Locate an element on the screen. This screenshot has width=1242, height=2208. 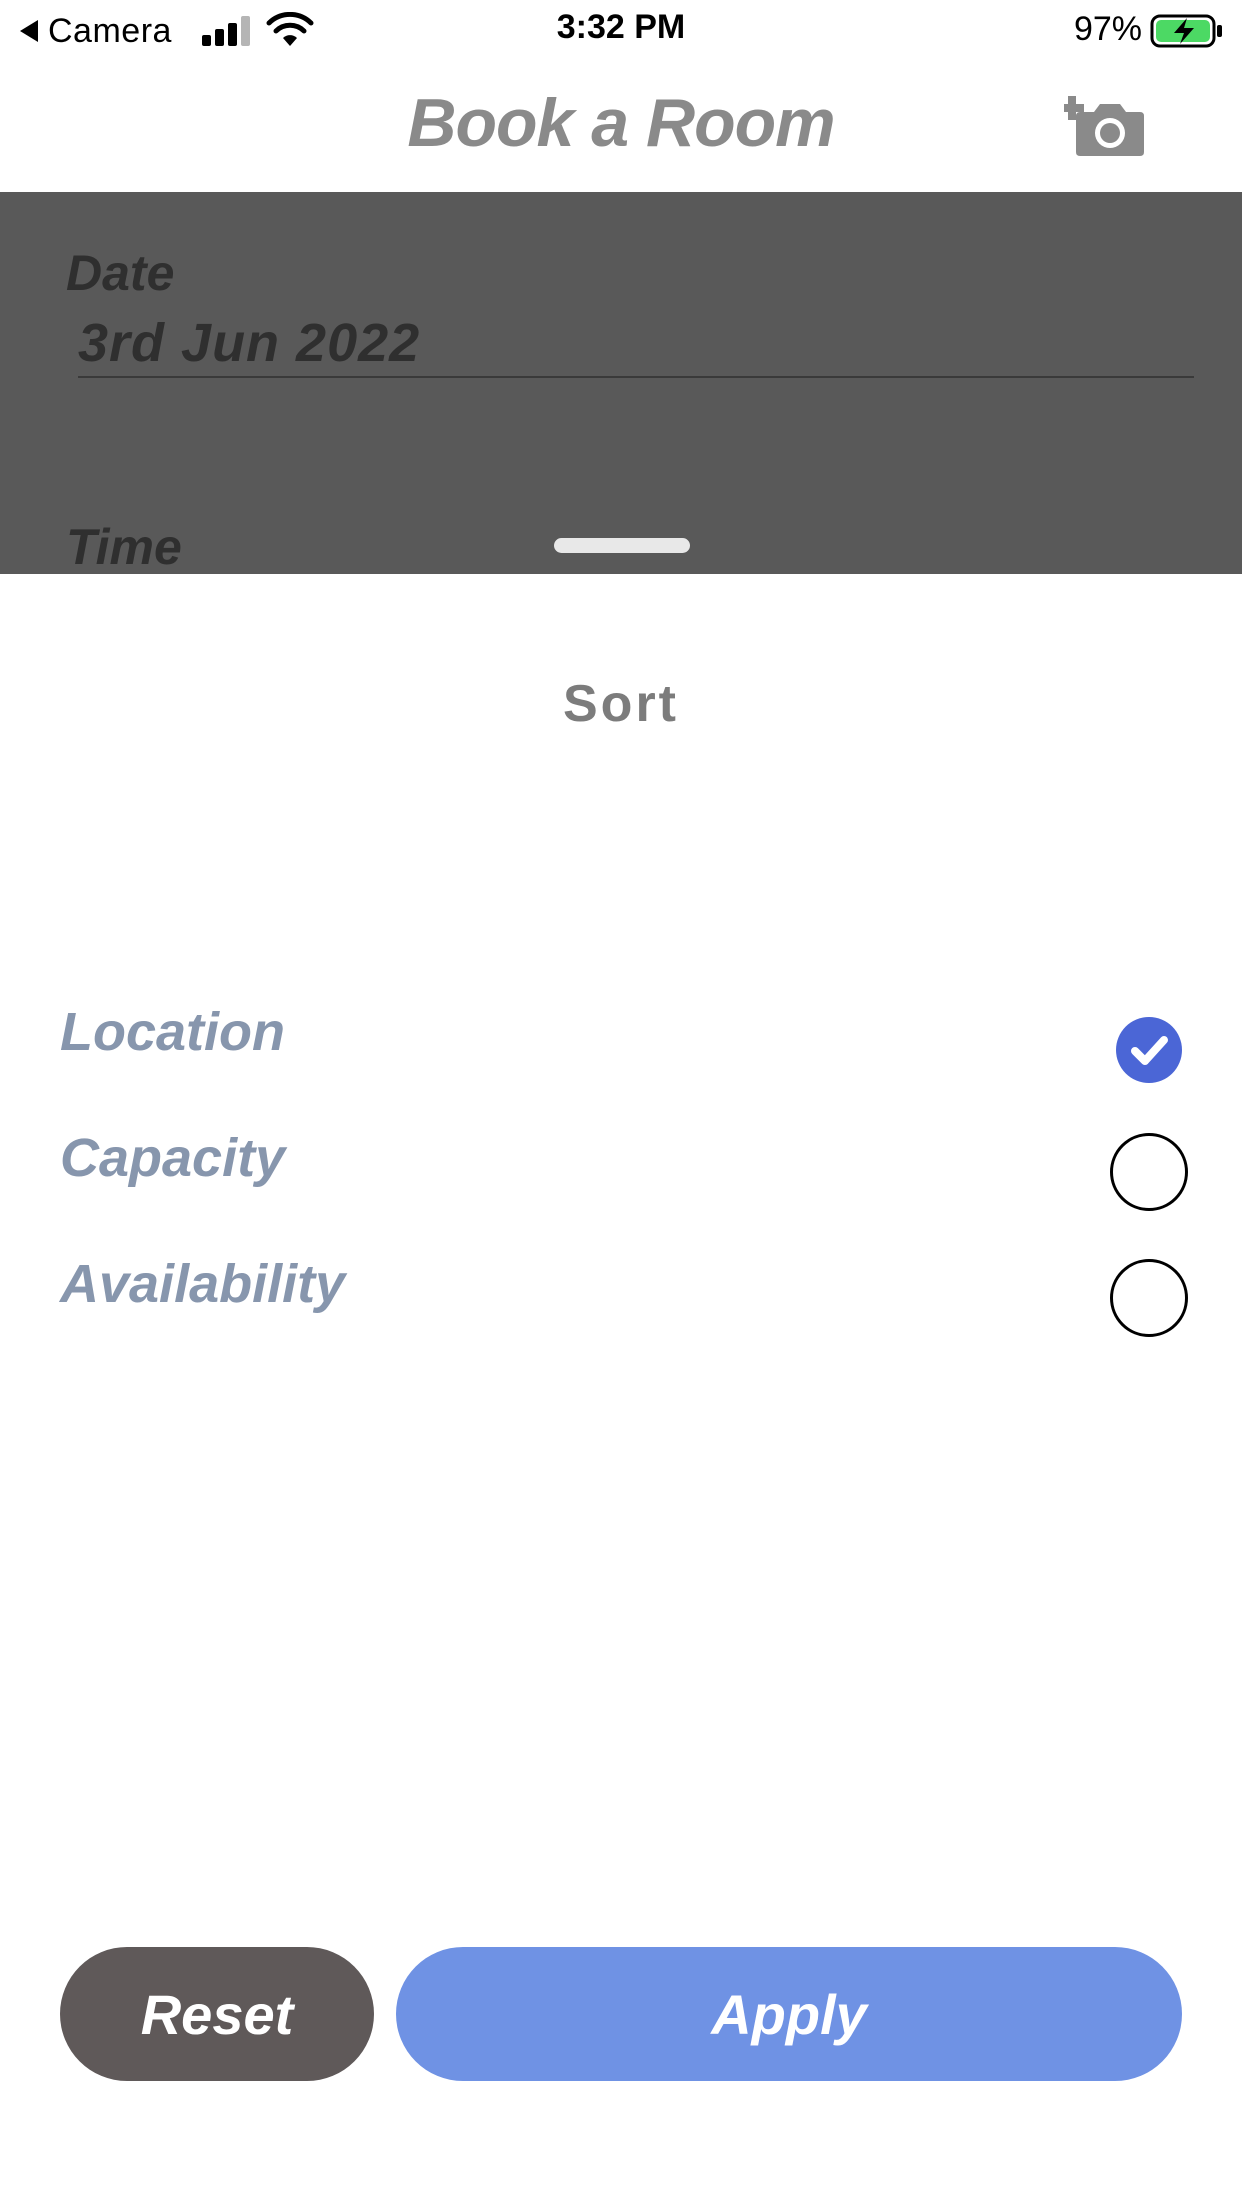
sort-option-label: Capacity is located at coordinates (173, 1158).